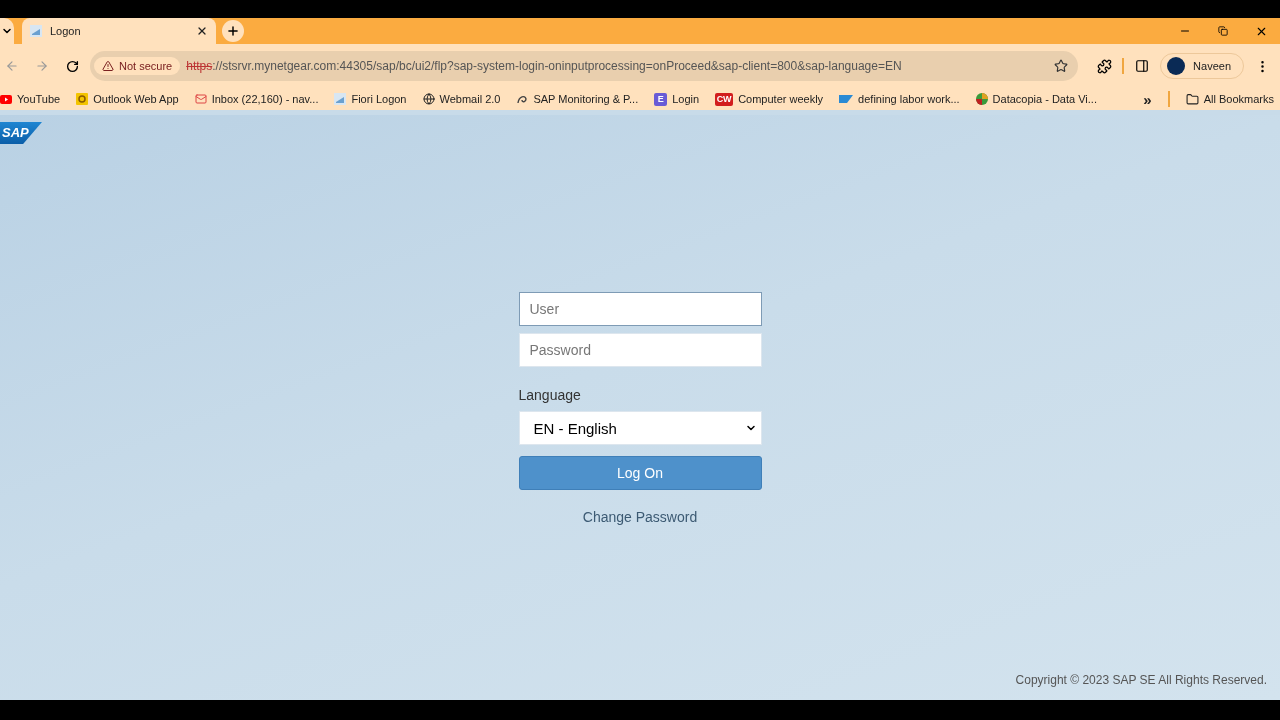 This screenshot has width=1280, height=720. What do you see at coordinates (6, 99) in the screenshot?
I see `play-icon` at bounding box center [6, 99].